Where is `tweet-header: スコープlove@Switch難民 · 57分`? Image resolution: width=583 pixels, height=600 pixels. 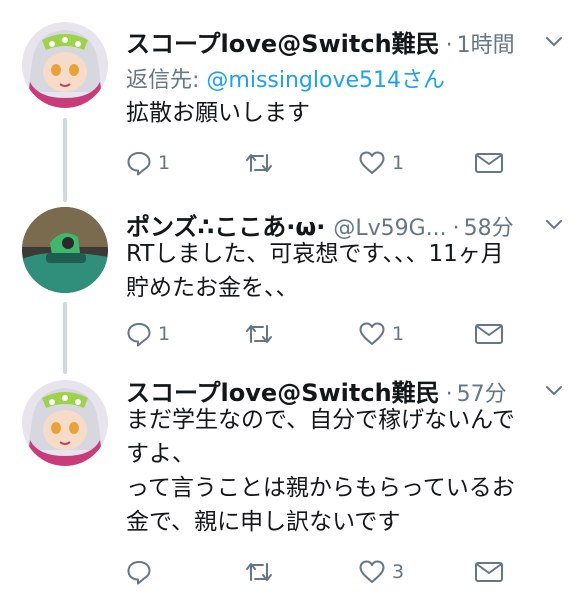 tweet-header: スコープlove@Switch難民 · 57分 is located at coordinates (329, 390).